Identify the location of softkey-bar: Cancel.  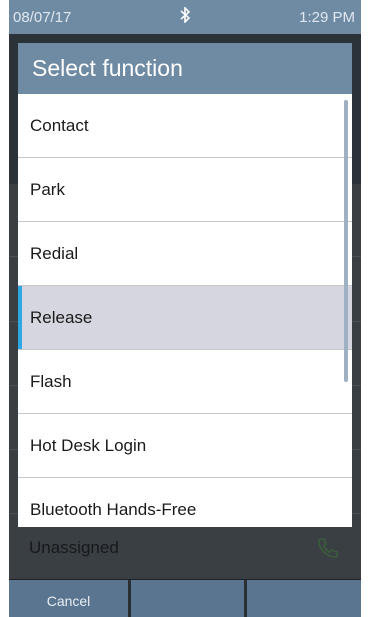
(185, 598).